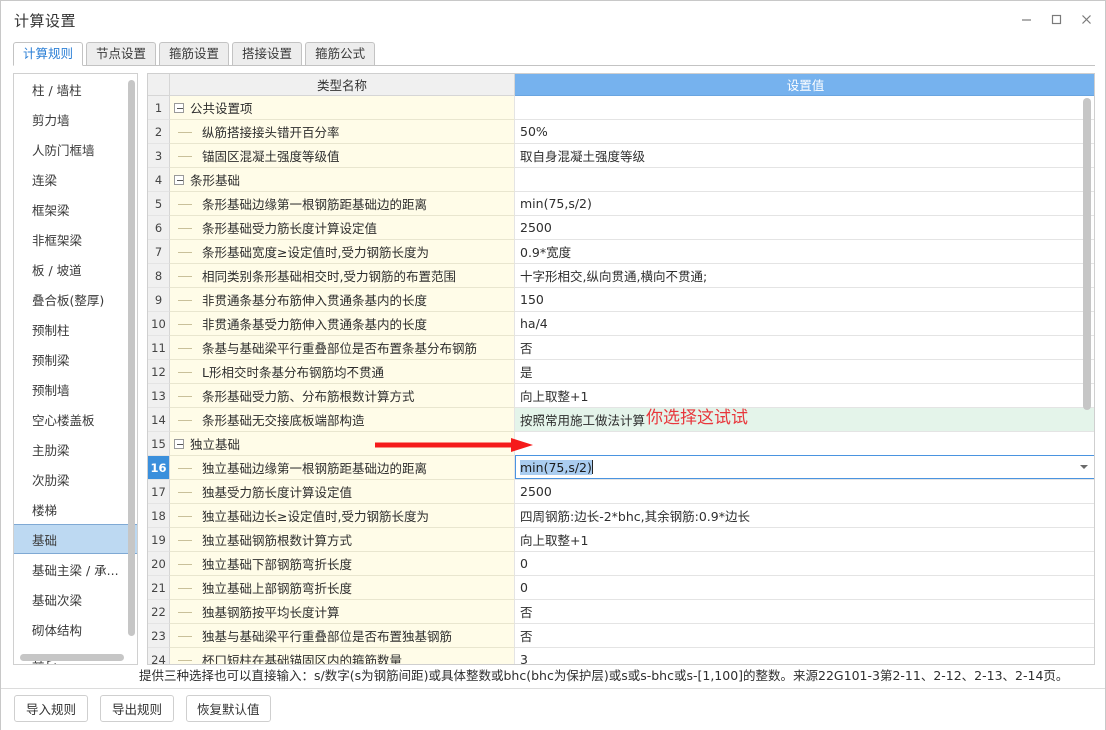 The image size is (1106, 730). Describe the element at coordinates (75, 359) in the screenshot. I see `sidebar-item-9: 预制梁` at that location.